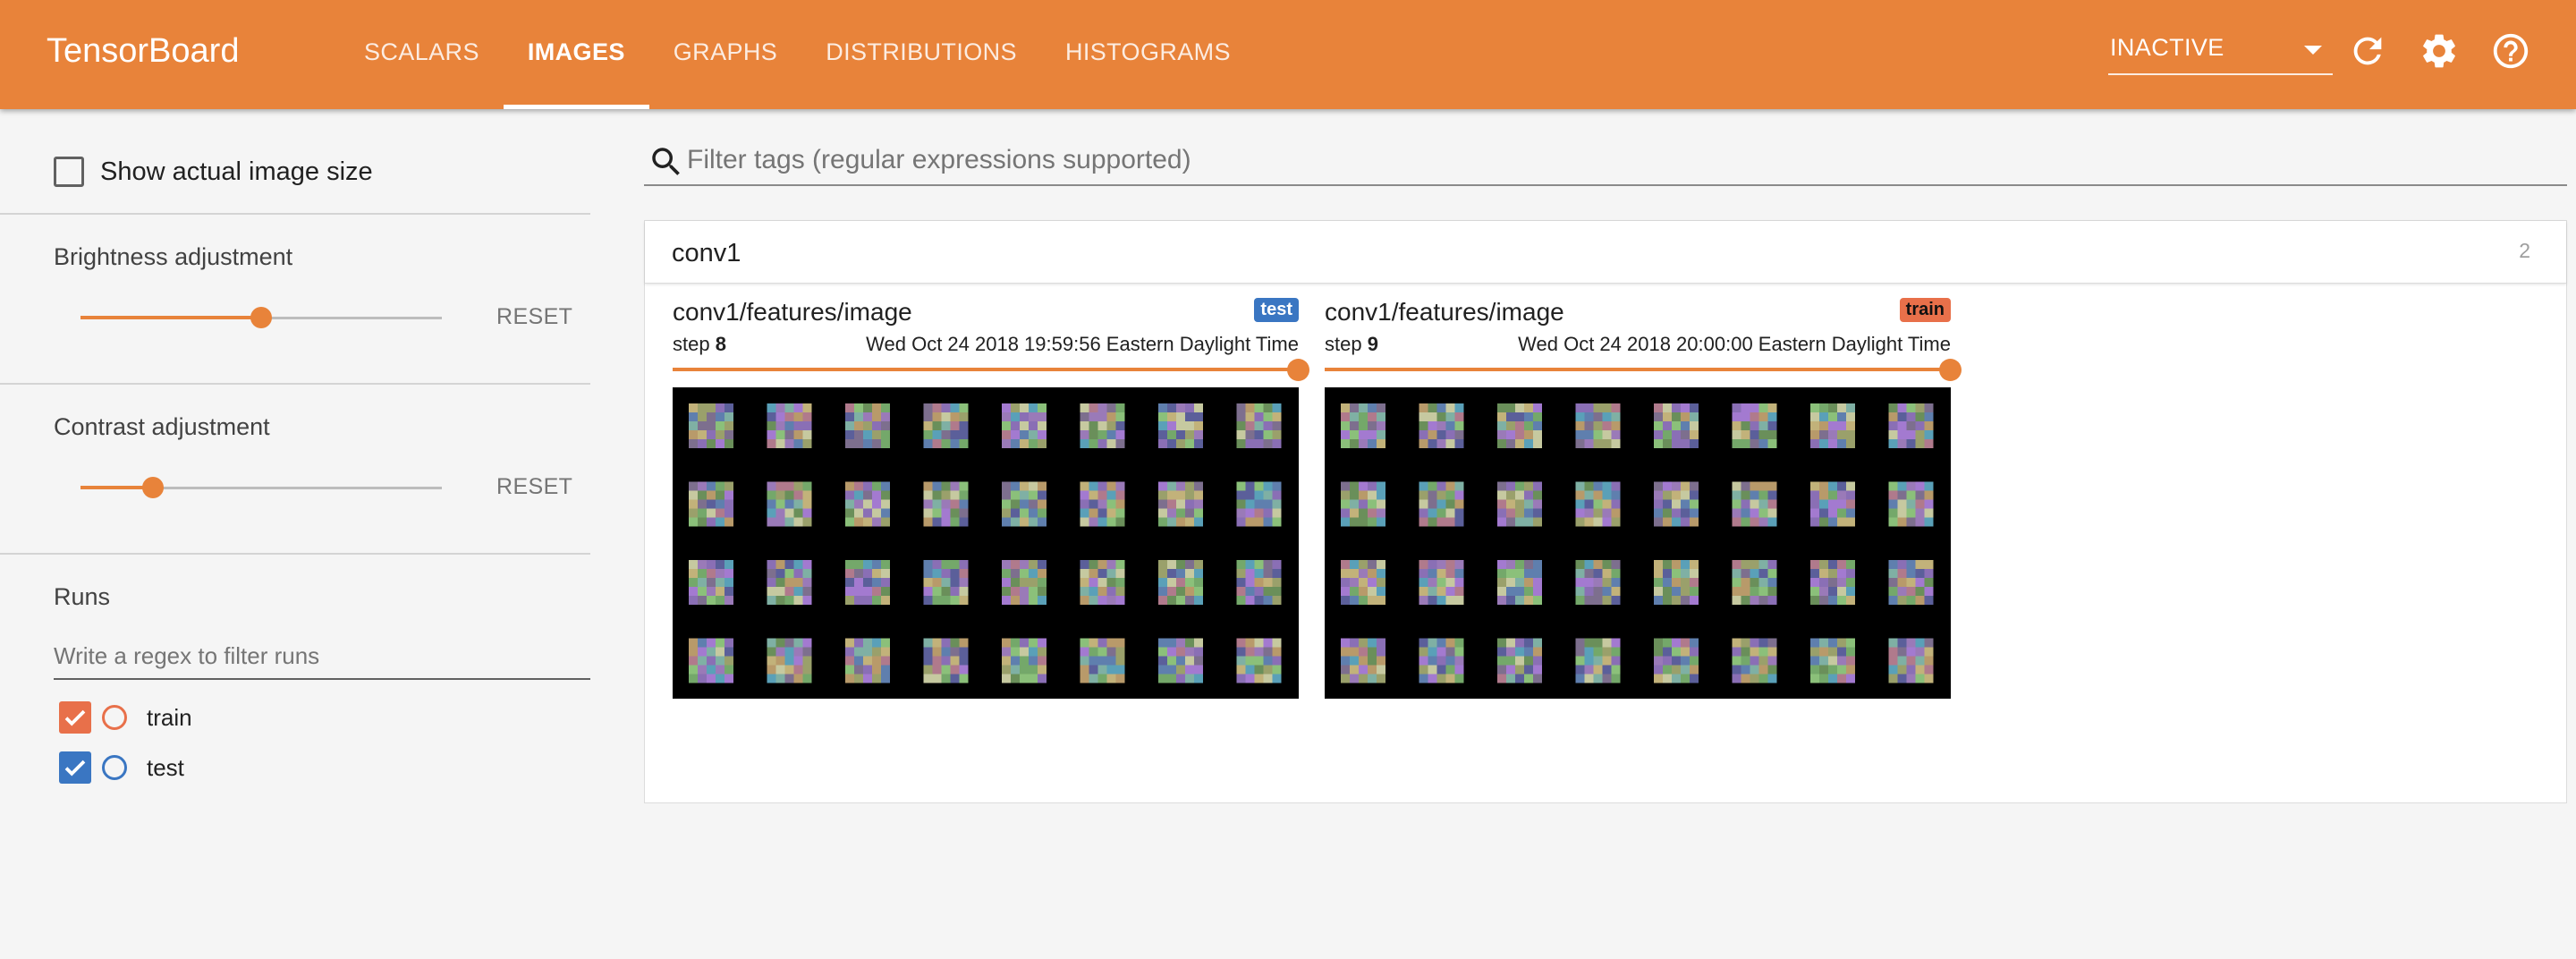 Image resolution: width=2576 pixels, height=959 pixels. I want to click on chevron-down-icon, so click(2313, 50).